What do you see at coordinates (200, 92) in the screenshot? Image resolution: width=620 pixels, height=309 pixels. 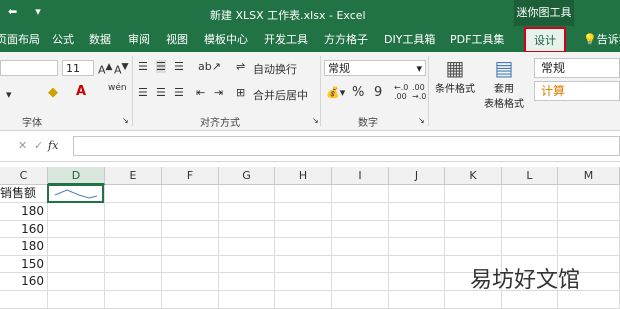 I see `decrease-indent-icon: ⇤` at bounding box center [200, 92].